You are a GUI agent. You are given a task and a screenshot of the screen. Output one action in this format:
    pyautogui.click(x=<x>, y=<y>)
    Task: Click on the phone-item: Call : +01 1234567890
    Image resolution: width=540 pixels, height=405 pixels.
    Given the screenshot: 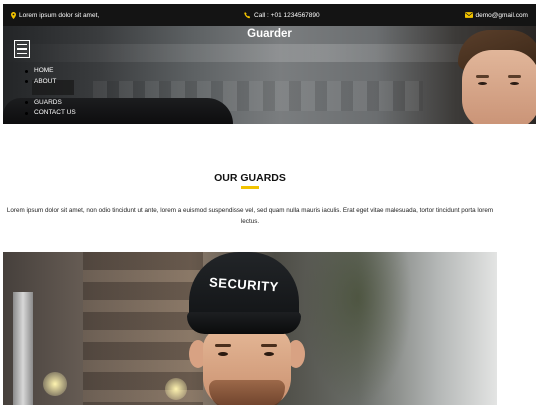 What is the action you would take?
    pyautogui.click(x=282, y=15)
    